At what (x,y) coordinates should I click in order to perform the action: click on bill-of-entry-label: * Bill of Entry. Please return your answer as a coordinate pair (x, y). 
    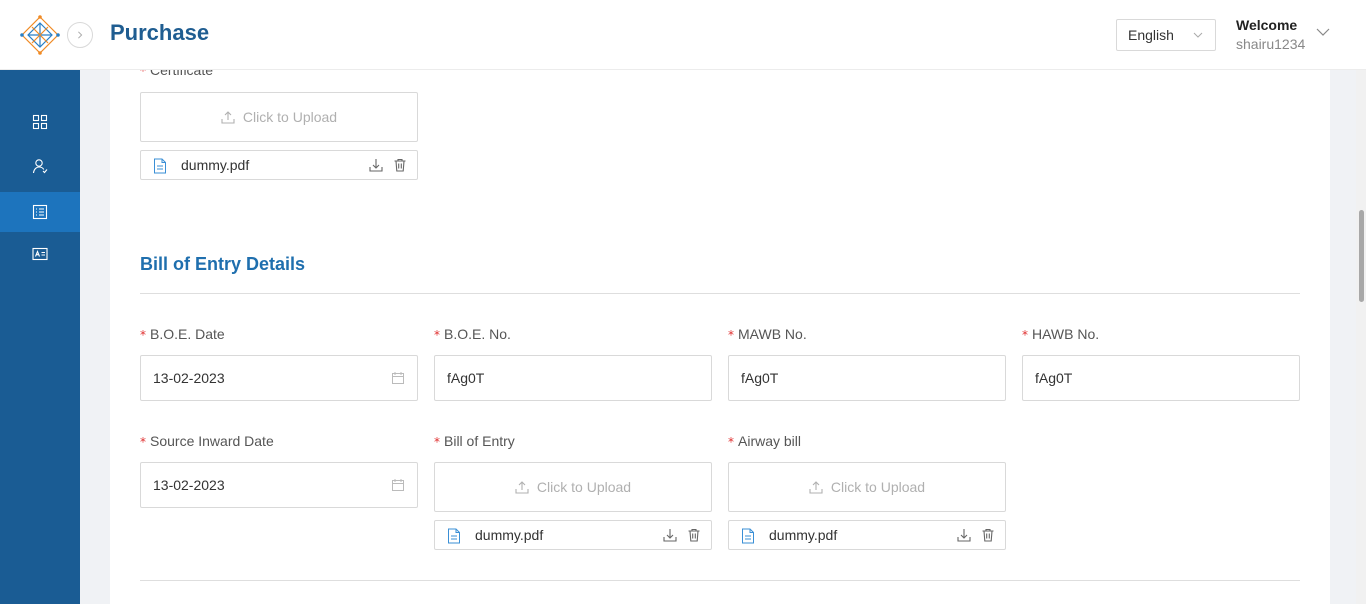
    Looking at the image, I should click on (474, 441).